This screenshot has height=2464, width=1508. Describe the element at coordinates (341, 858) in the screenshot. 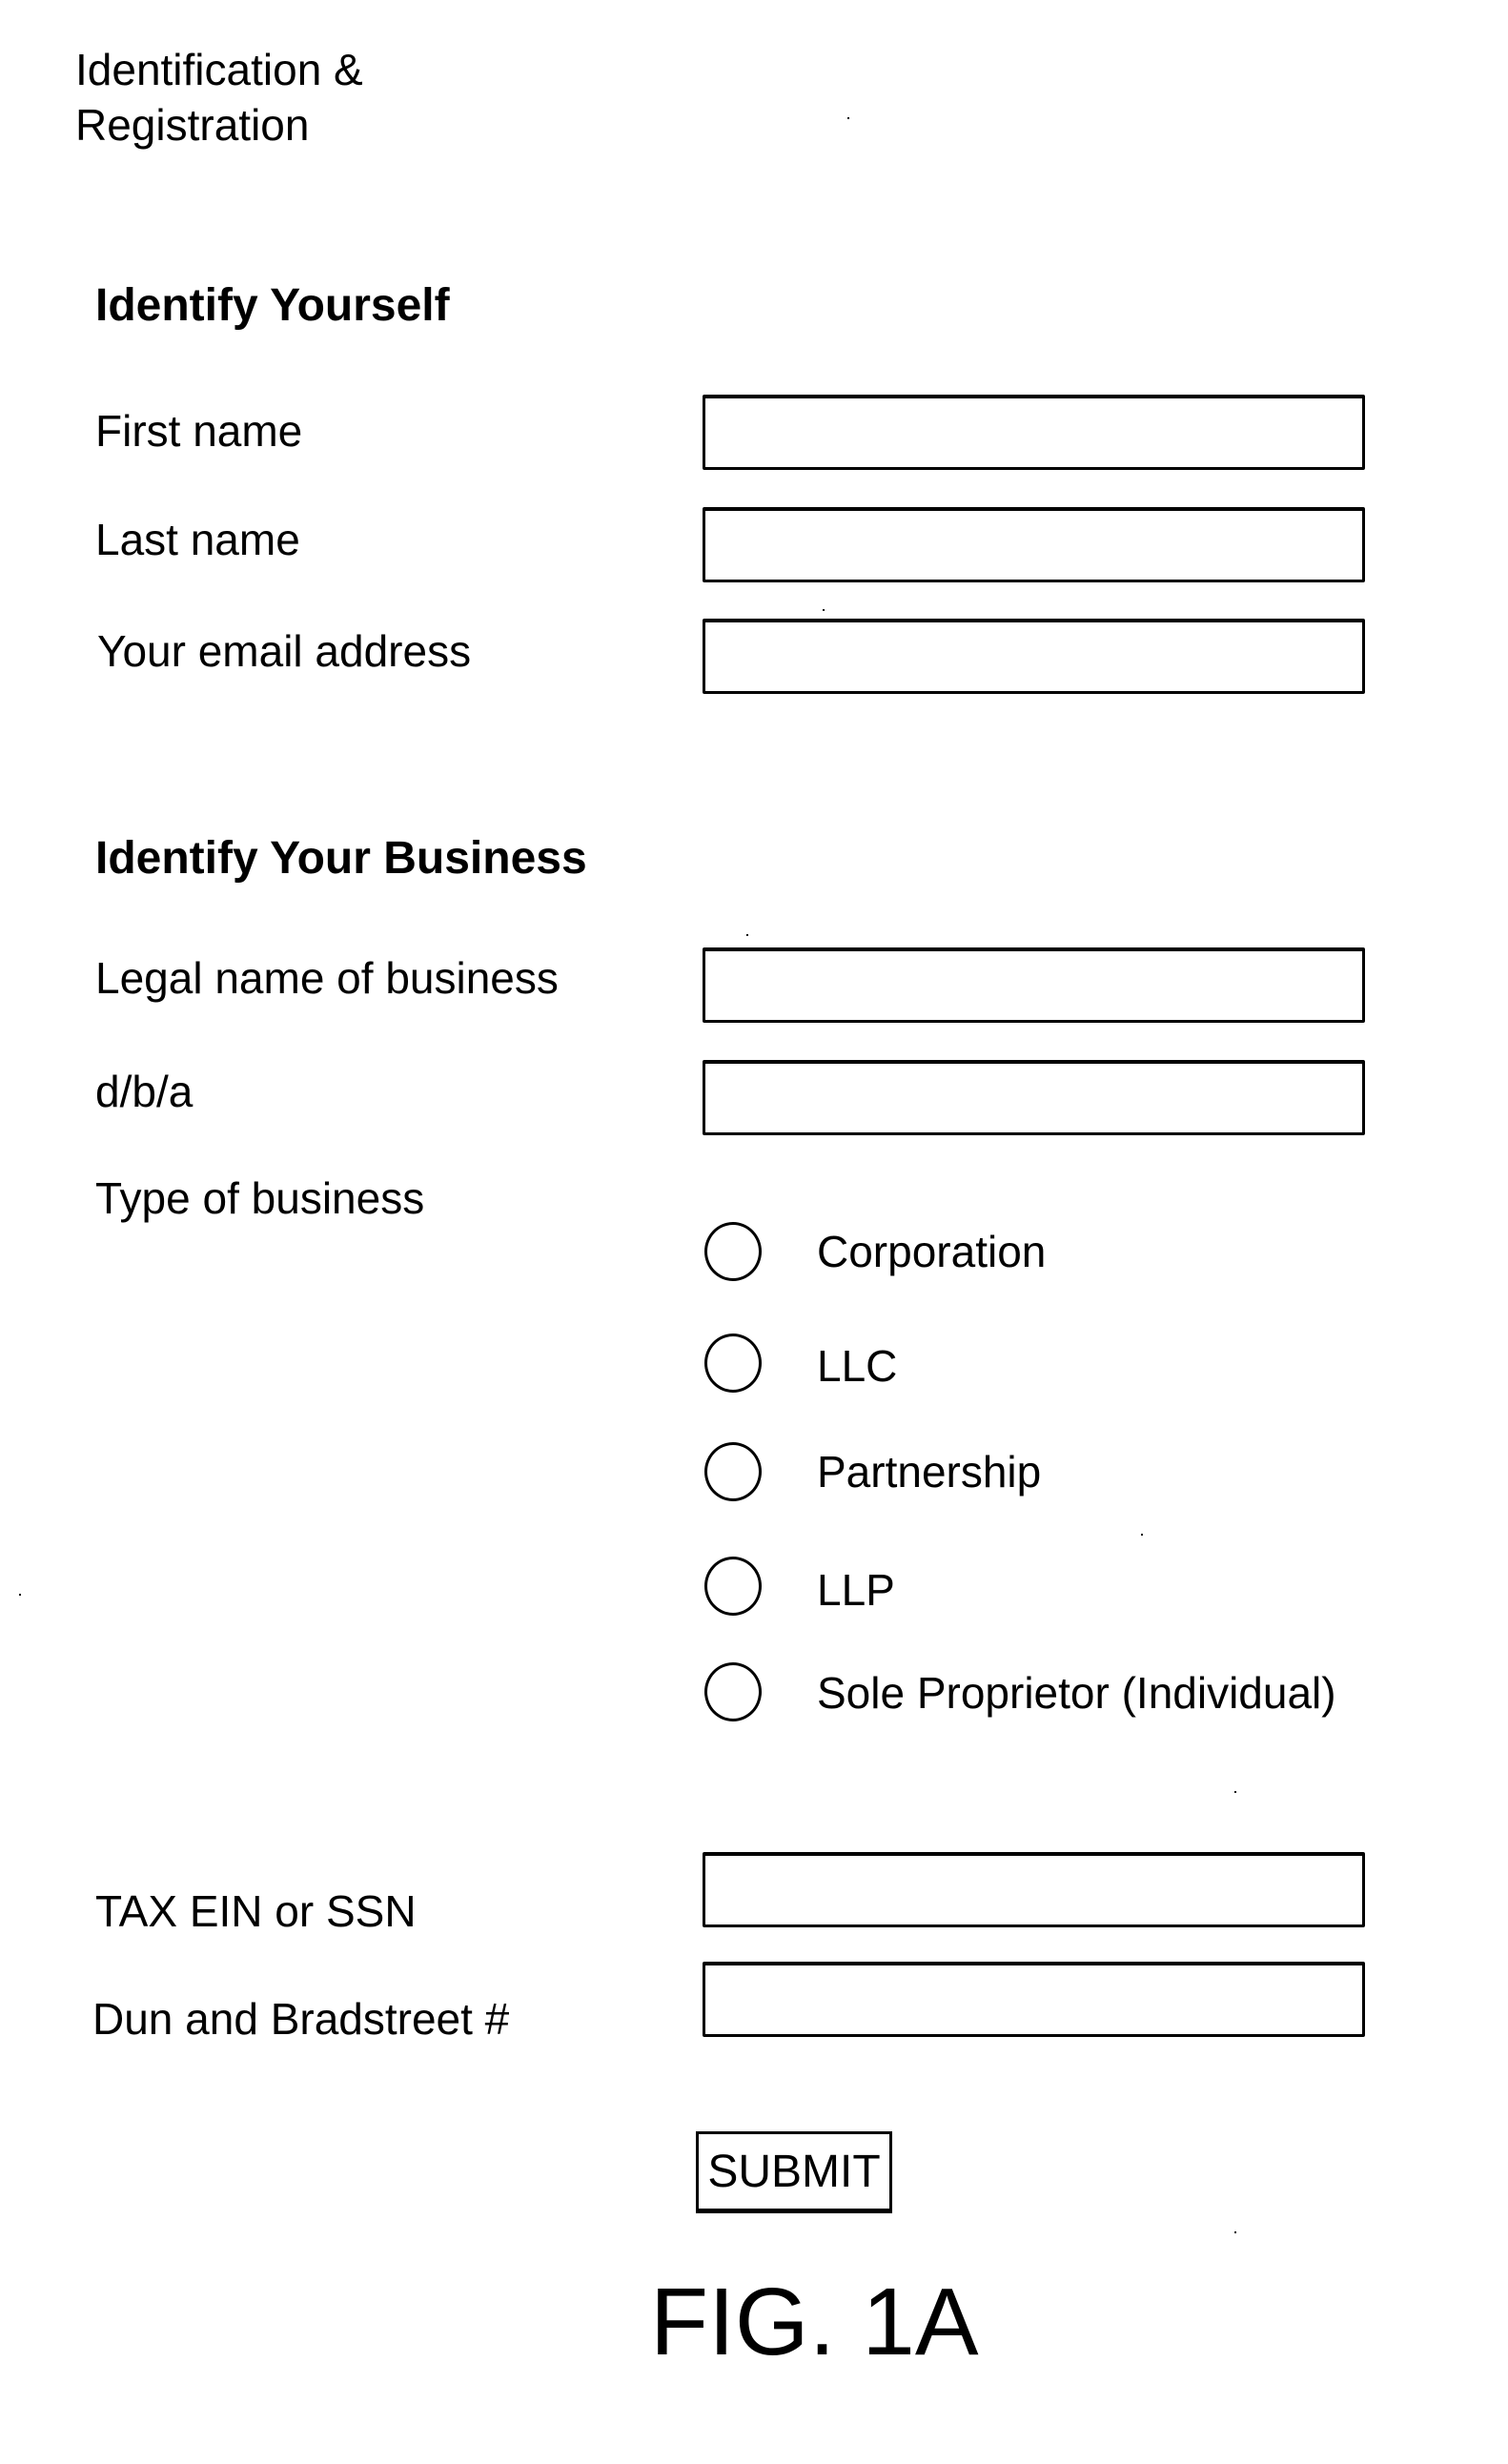

I see `section-heading-identify-business: Identify Your Business` at that location.